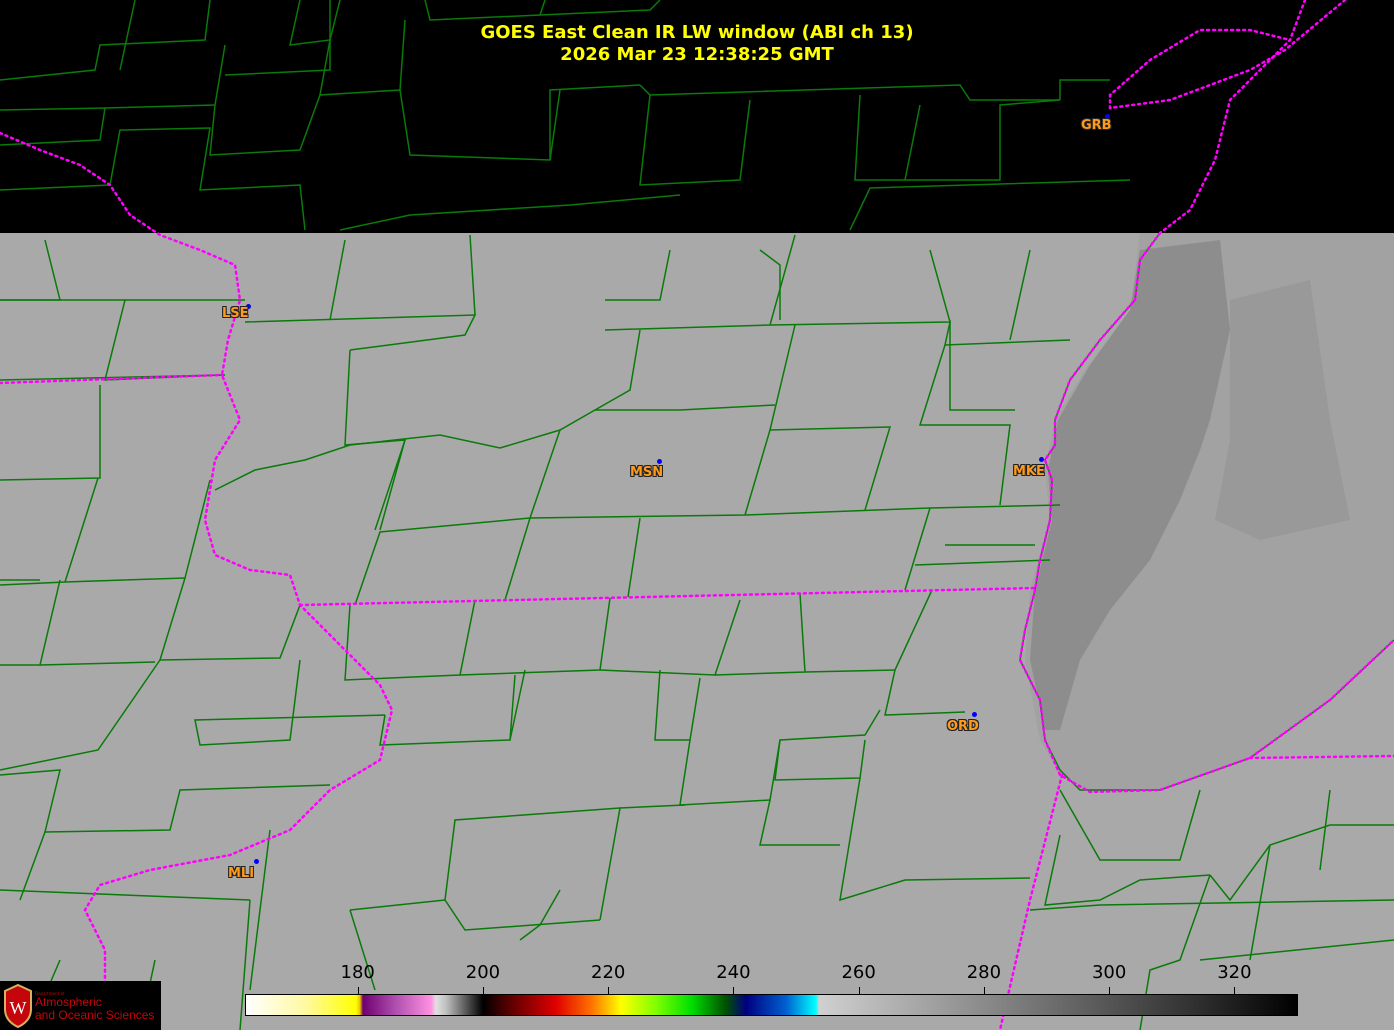 The height and width of the screenshot is (1030, 1394). I want to click on image-timestamp: 2026 Mar 23 12:38:25 GMT, so click(697, 54).